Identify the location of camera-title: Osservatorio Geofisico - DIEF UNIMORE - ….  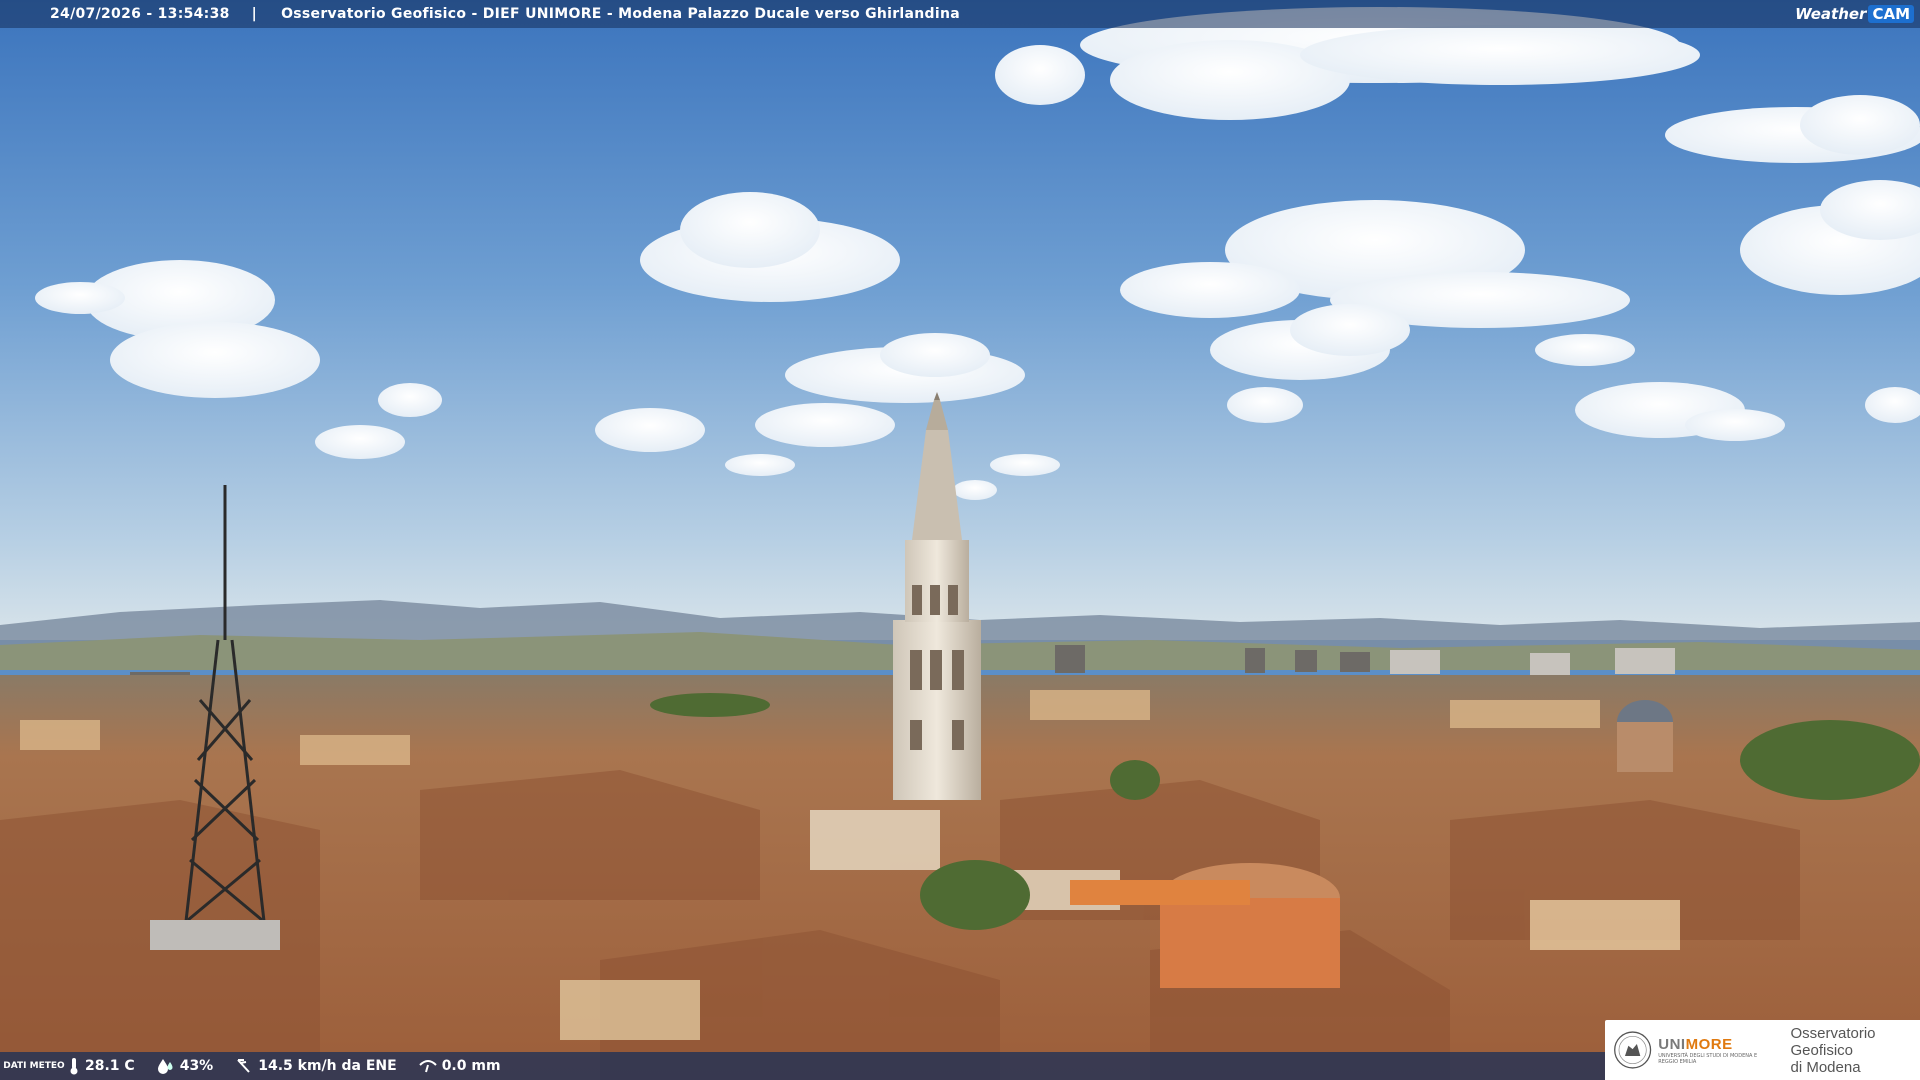
(620, 14).